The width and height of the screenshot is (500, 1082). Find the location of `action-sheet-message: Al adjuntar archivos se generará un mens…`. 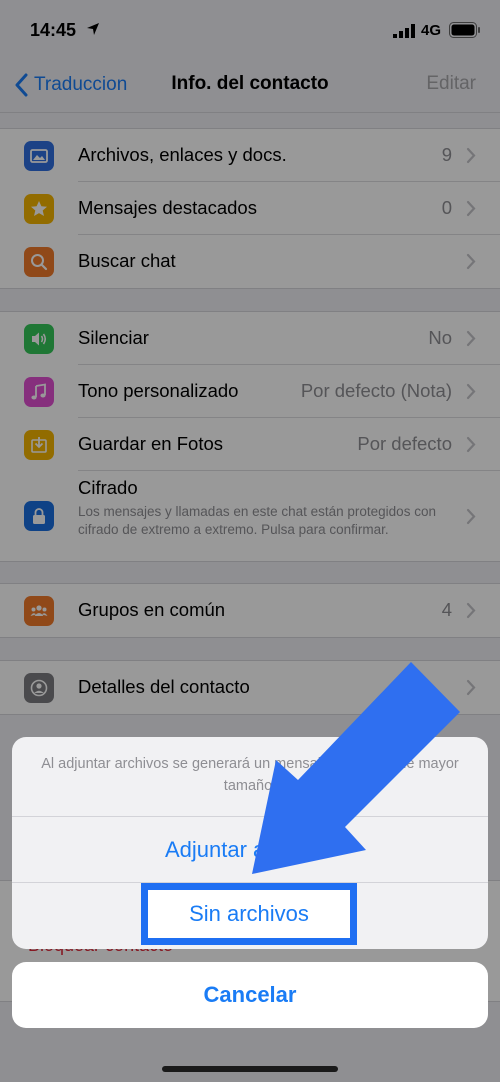

action-sheet-message: Al adjuntar archivos se generará un mens… is located at coordinates (250, 775).